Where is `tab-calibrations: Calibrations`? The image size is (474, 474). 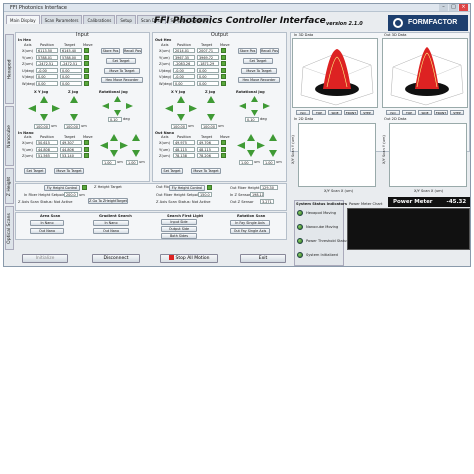
tab-calibrations: Calibrations is located at coordinates (99, 19).